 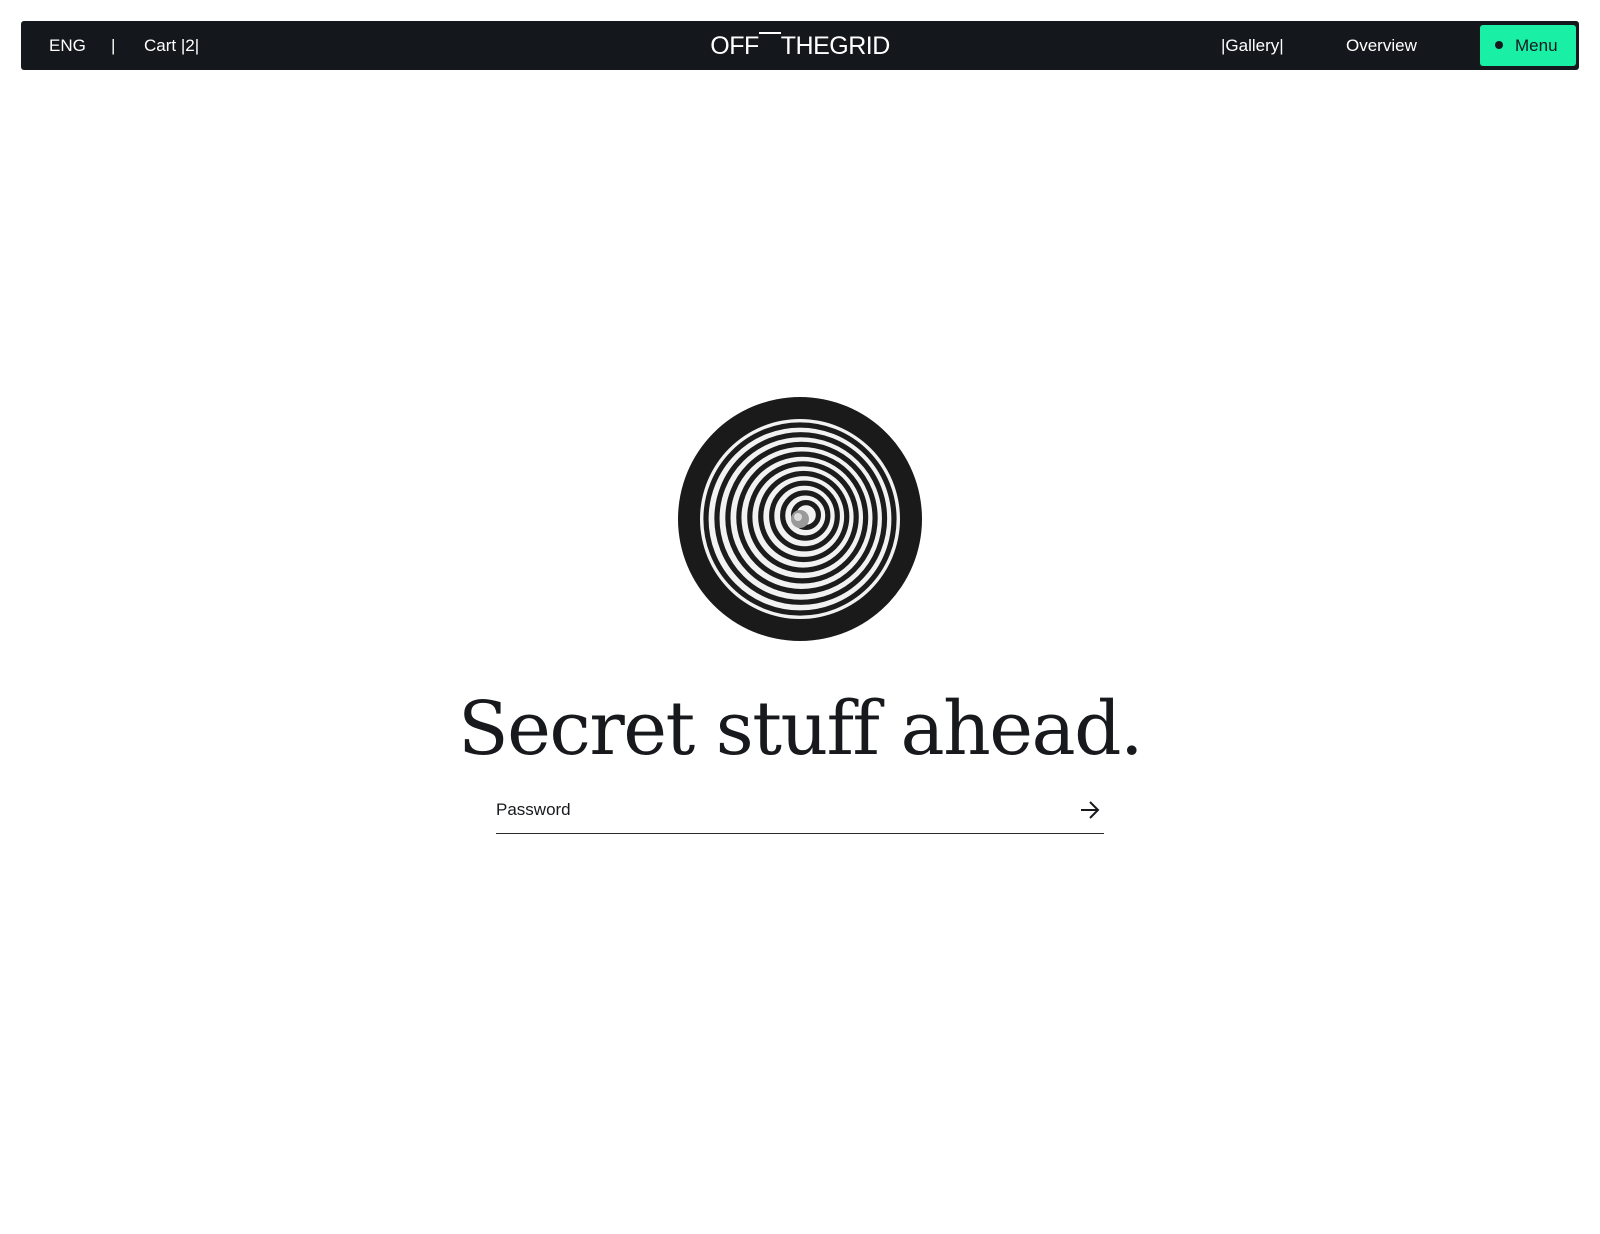 I want to click on spiral-center-highlight, so click(x=798, y=517).